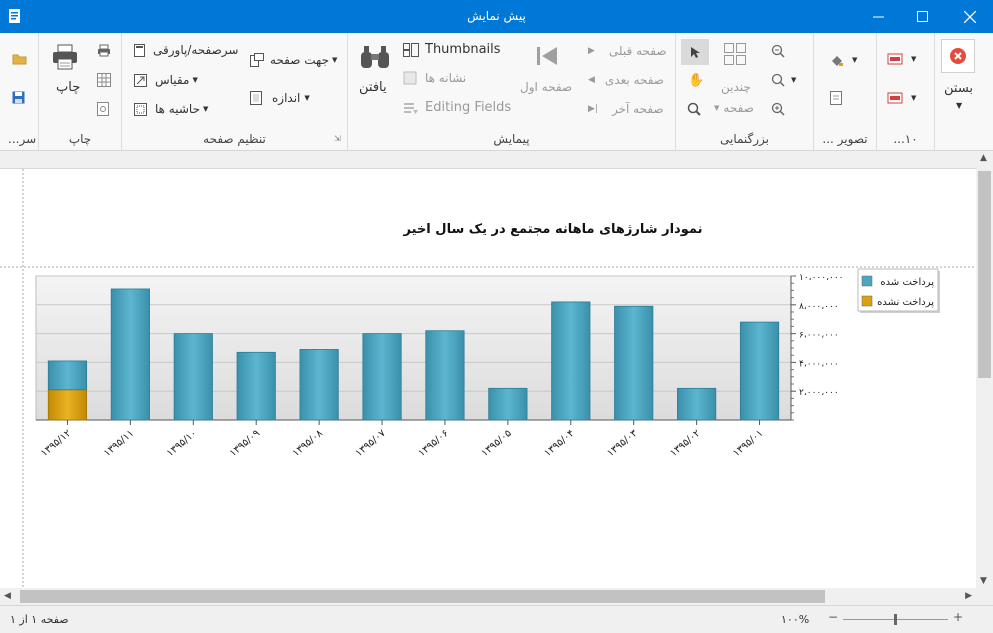  I want to click on close-icon, so click(970, 16).